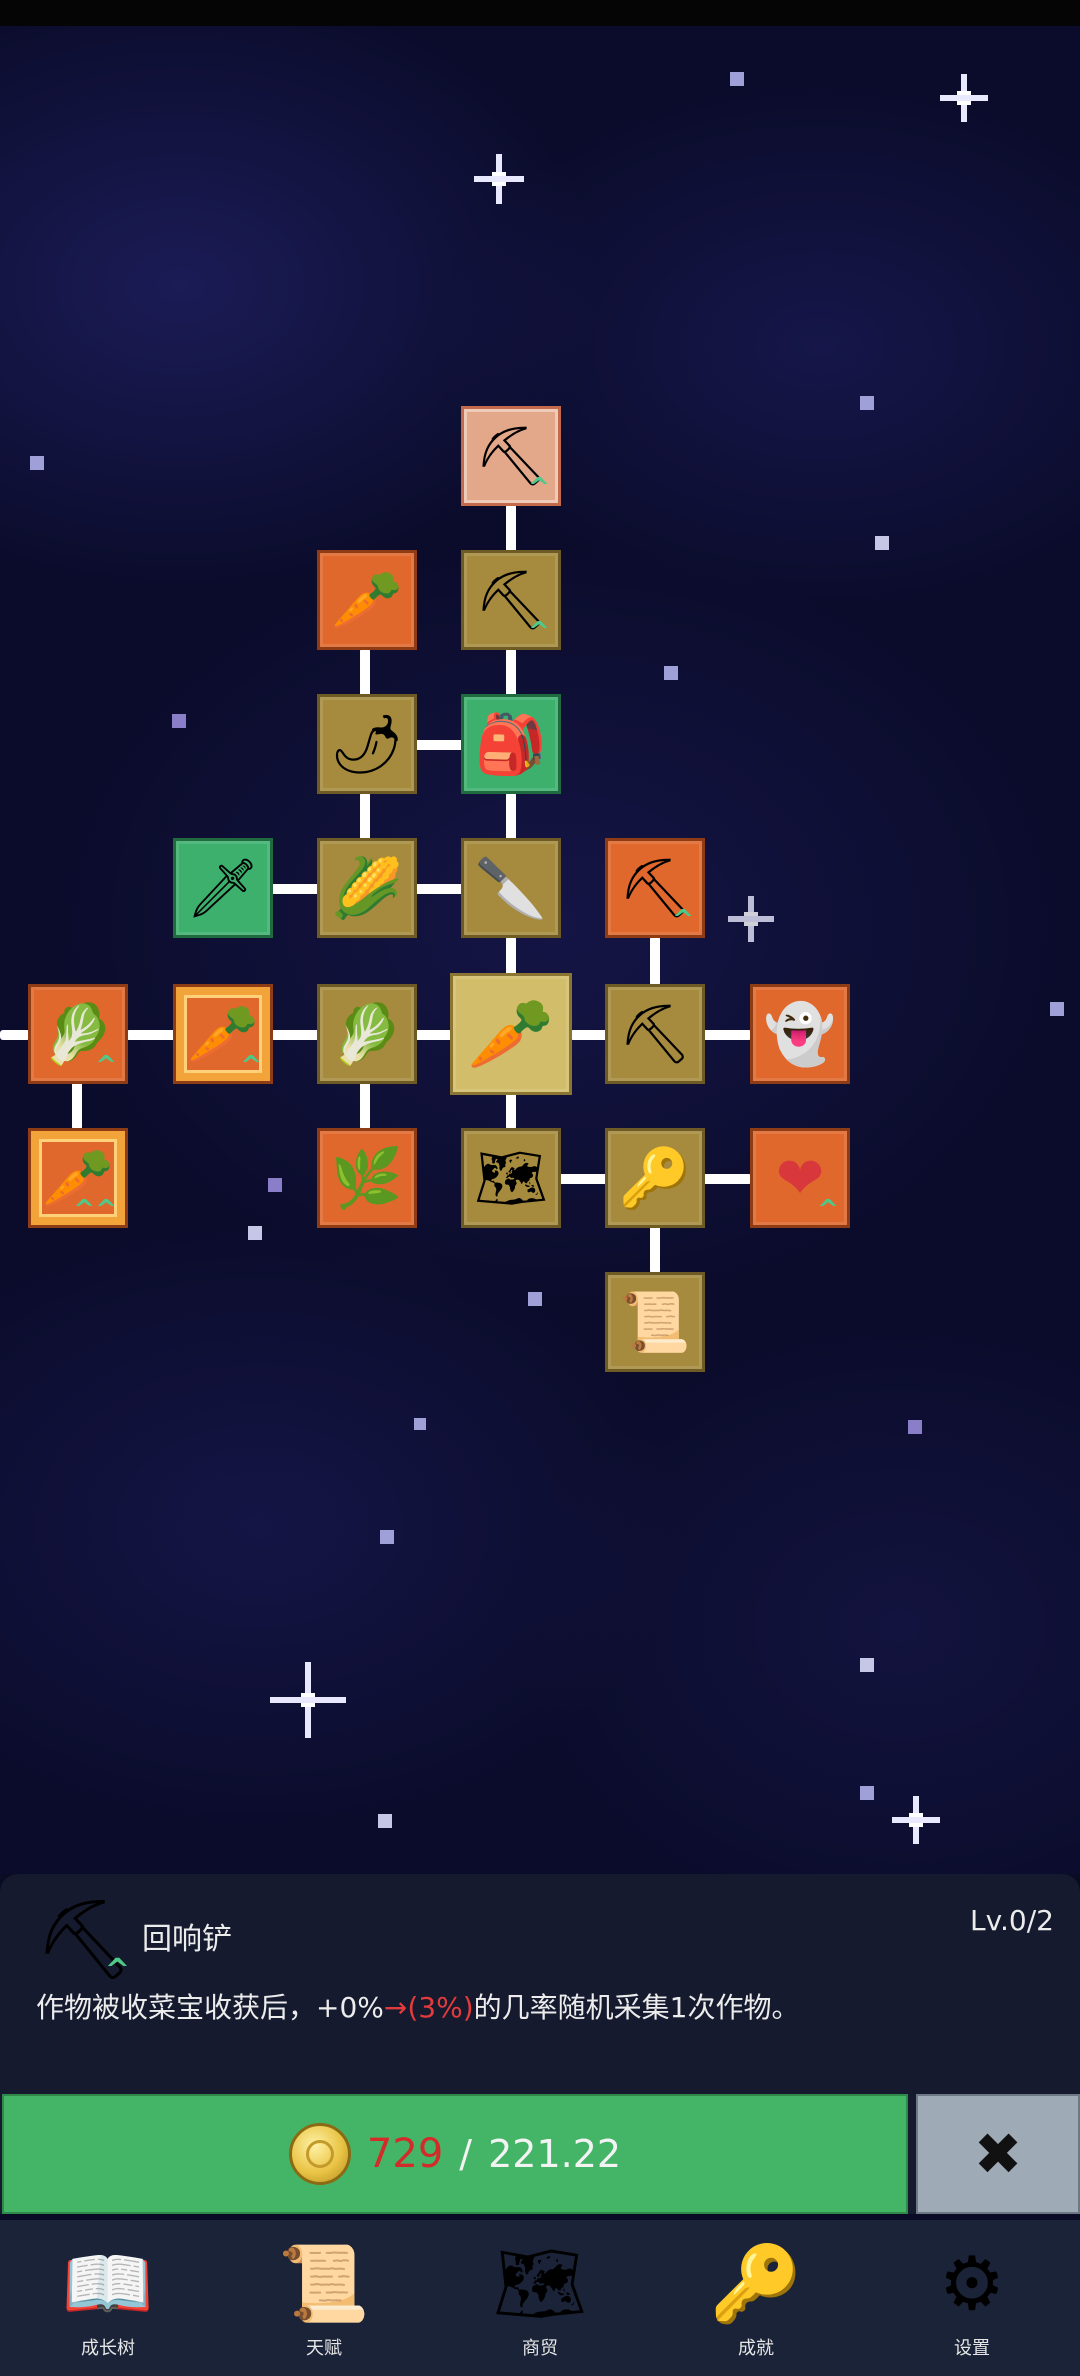 This screenshot has height=2376, width=1080. What do you see at coordinates (187, 1939) in the screenshot?
I see `skill-name: 回响铲` at bounding box center [187, 1939].